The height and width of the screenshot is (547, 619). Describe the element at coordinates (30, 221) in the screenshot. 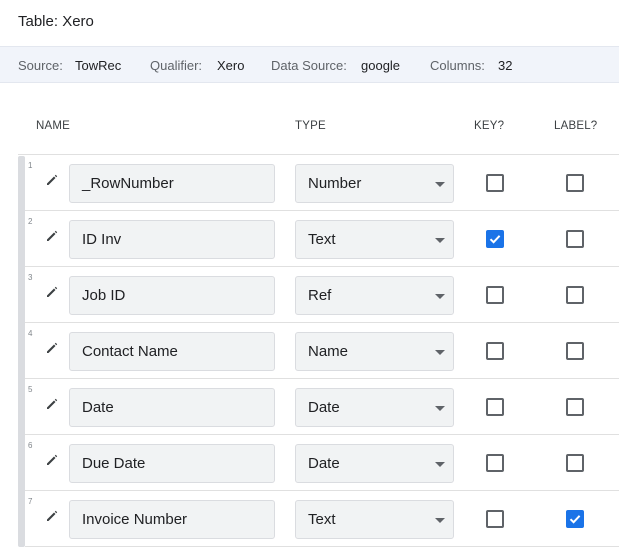

I see `row-number: 2` at that location.